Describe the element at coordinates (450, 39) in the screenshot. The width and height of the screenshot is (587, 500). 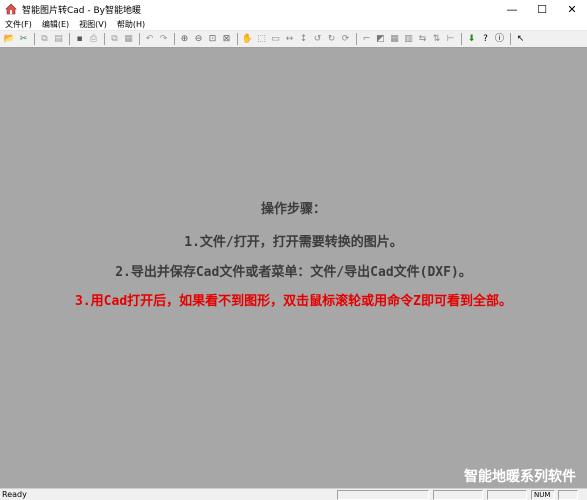
I see `measure-icon: ⊢` at that location.